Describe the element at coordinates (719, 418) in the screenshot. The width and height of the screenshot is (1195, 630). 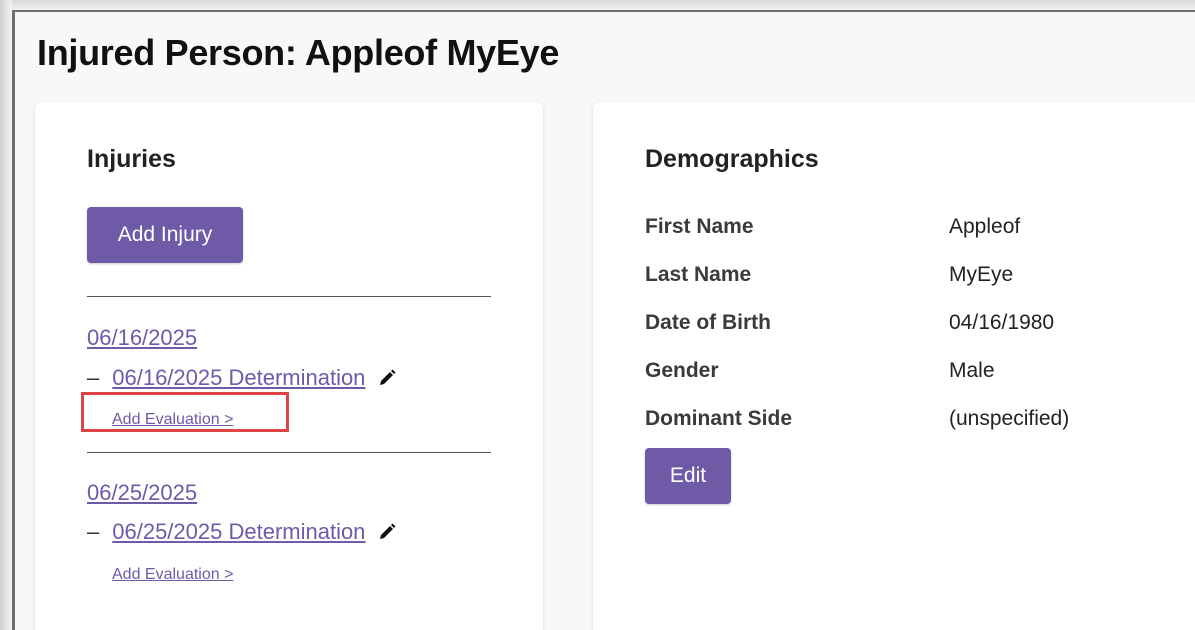
I see `dominant-side-label: Dominant Side` at that location.